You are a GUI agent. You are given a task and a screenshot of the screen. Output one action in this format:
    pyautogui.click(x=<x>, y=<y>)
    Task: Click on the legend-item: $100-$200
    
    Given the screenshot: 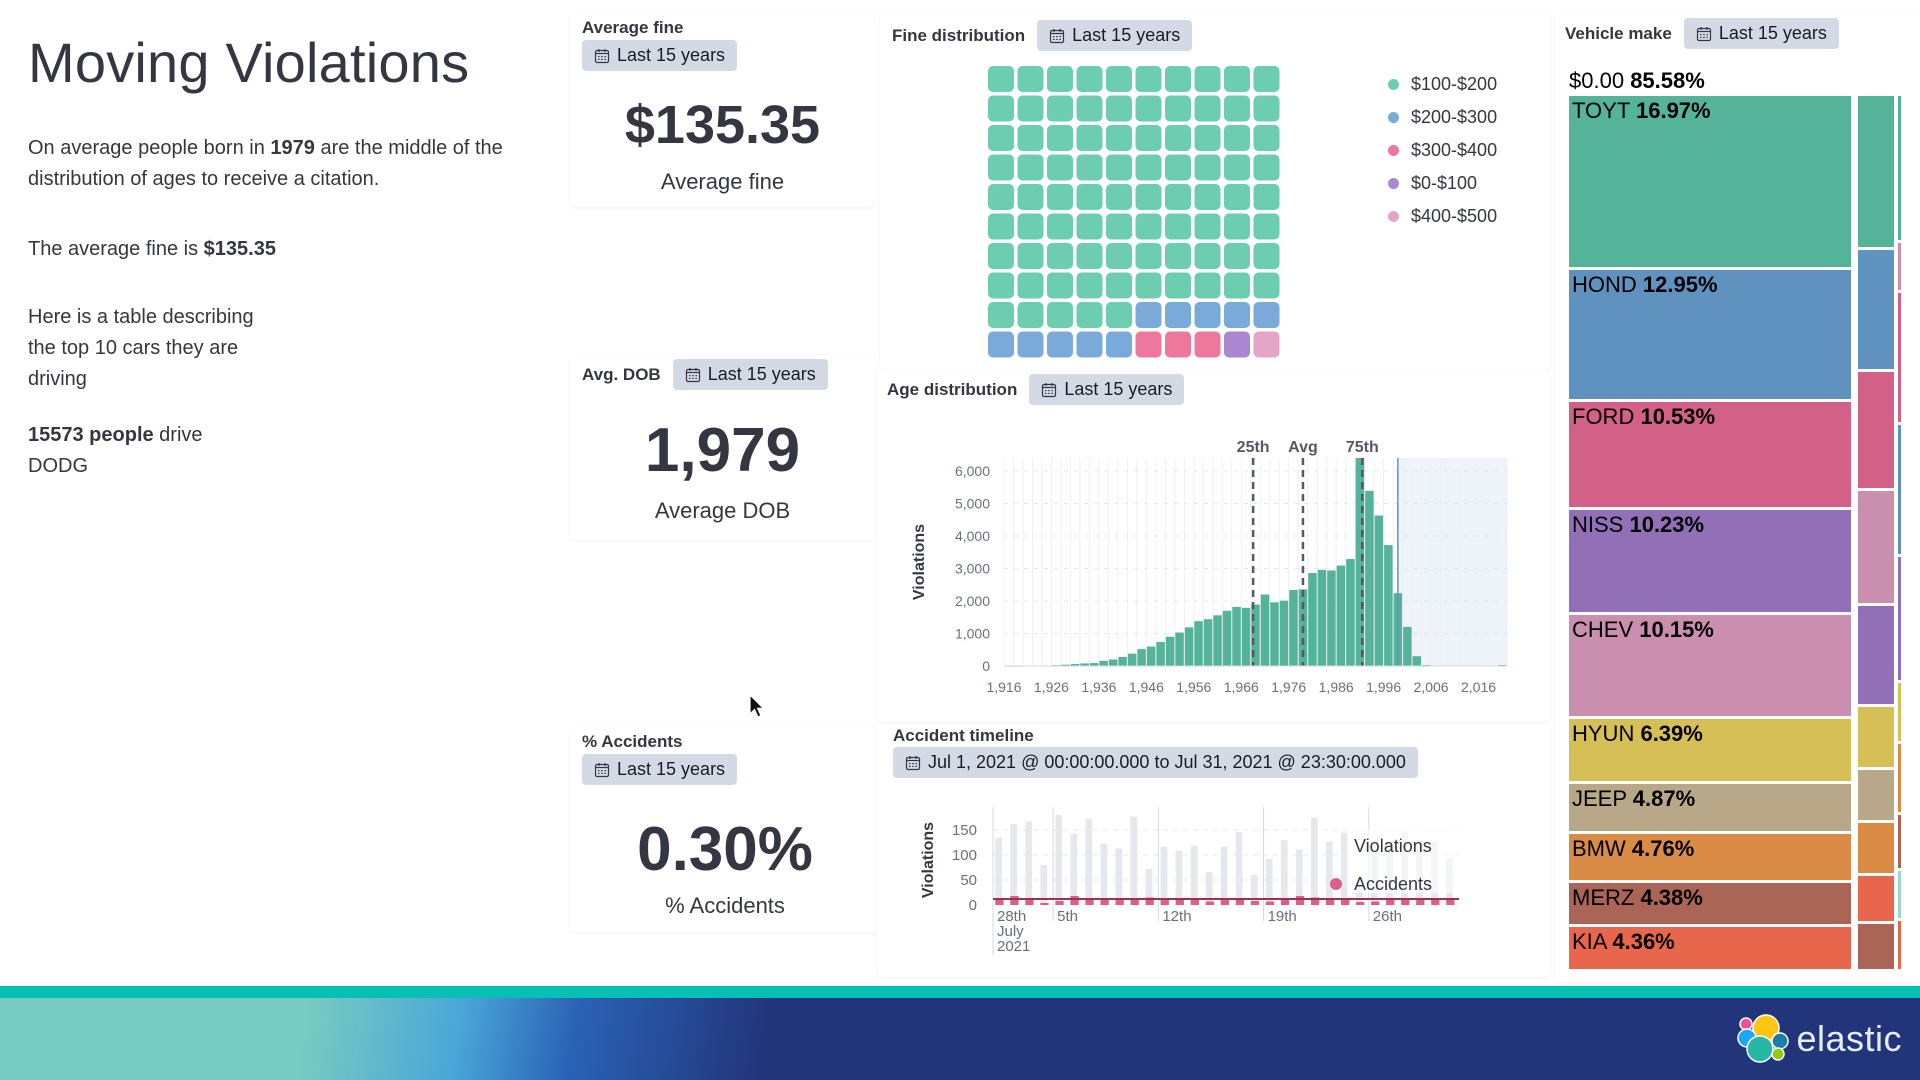 What is the action you would take?
    pyautogui.click(x=1442, y=84)
    